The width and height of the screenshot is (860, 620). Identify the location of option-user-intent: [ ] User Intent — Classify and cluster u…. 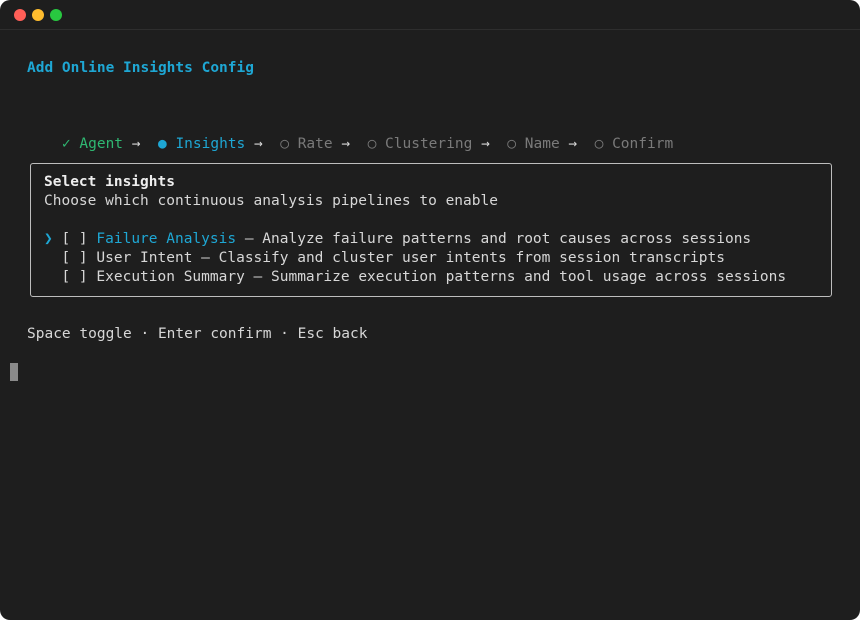
(384, 258).